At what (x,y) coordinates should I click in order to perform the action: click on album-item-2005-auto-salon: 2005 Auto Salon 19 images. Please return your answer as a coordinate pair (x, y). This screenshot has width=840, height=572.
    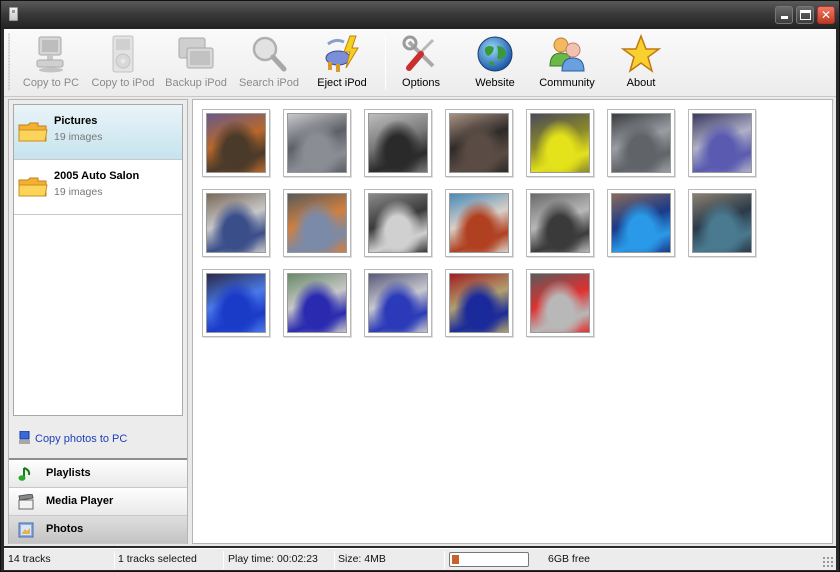
    Looking at the image, I should click on (98, 187).